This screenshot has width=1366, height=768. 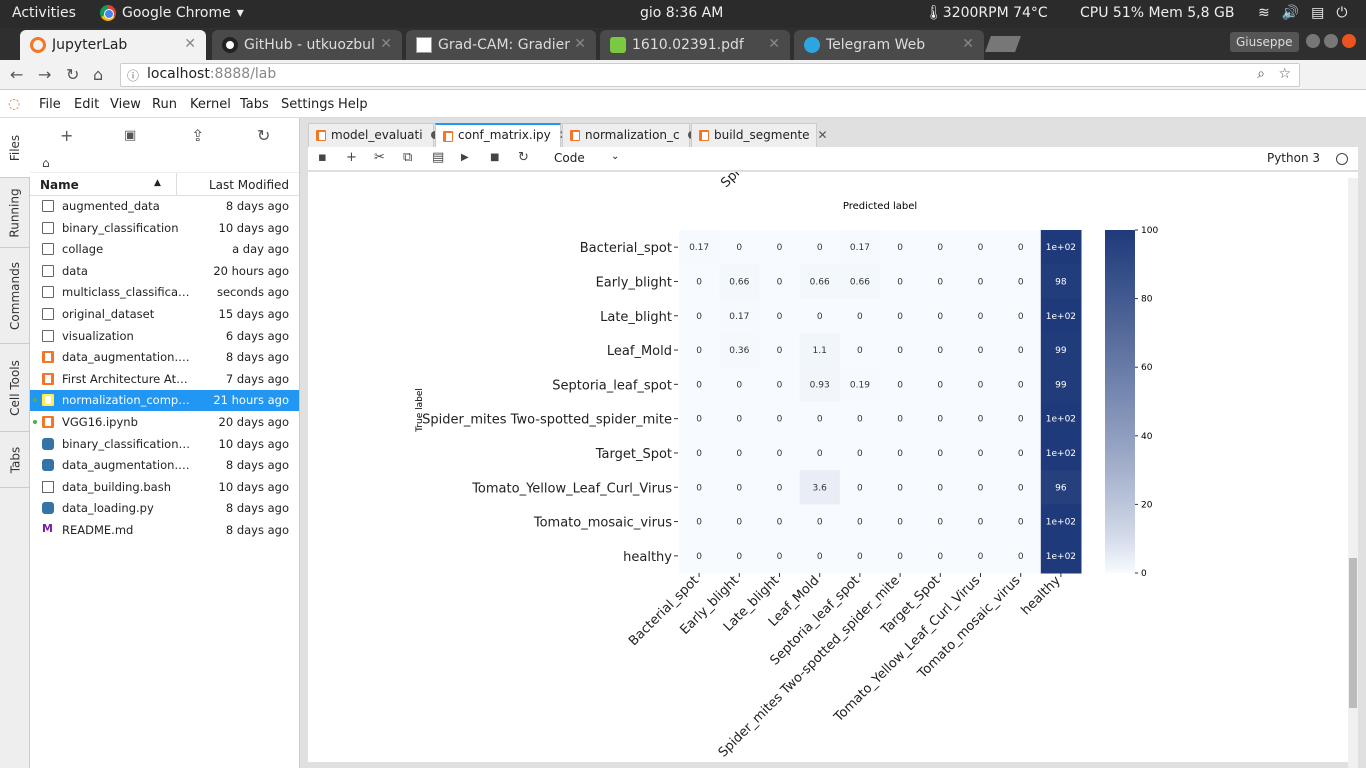 I want to click on refresh-icon: ↻, so click(x=263, y=135).